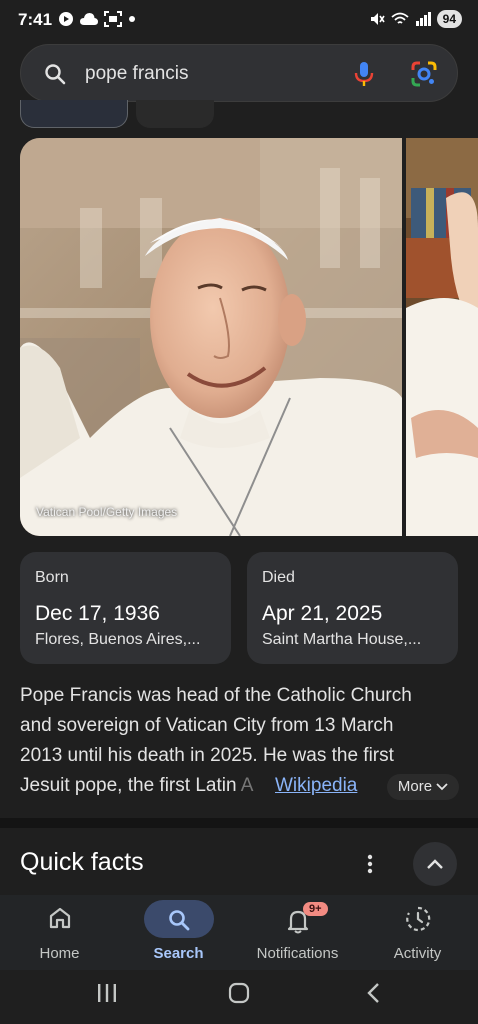 Image resolution: width=478 pixels, height=1024 pixels. Describe the element at coordinates (297, 953) in the screenshot. I see `nav-label: Notifications` at that location.